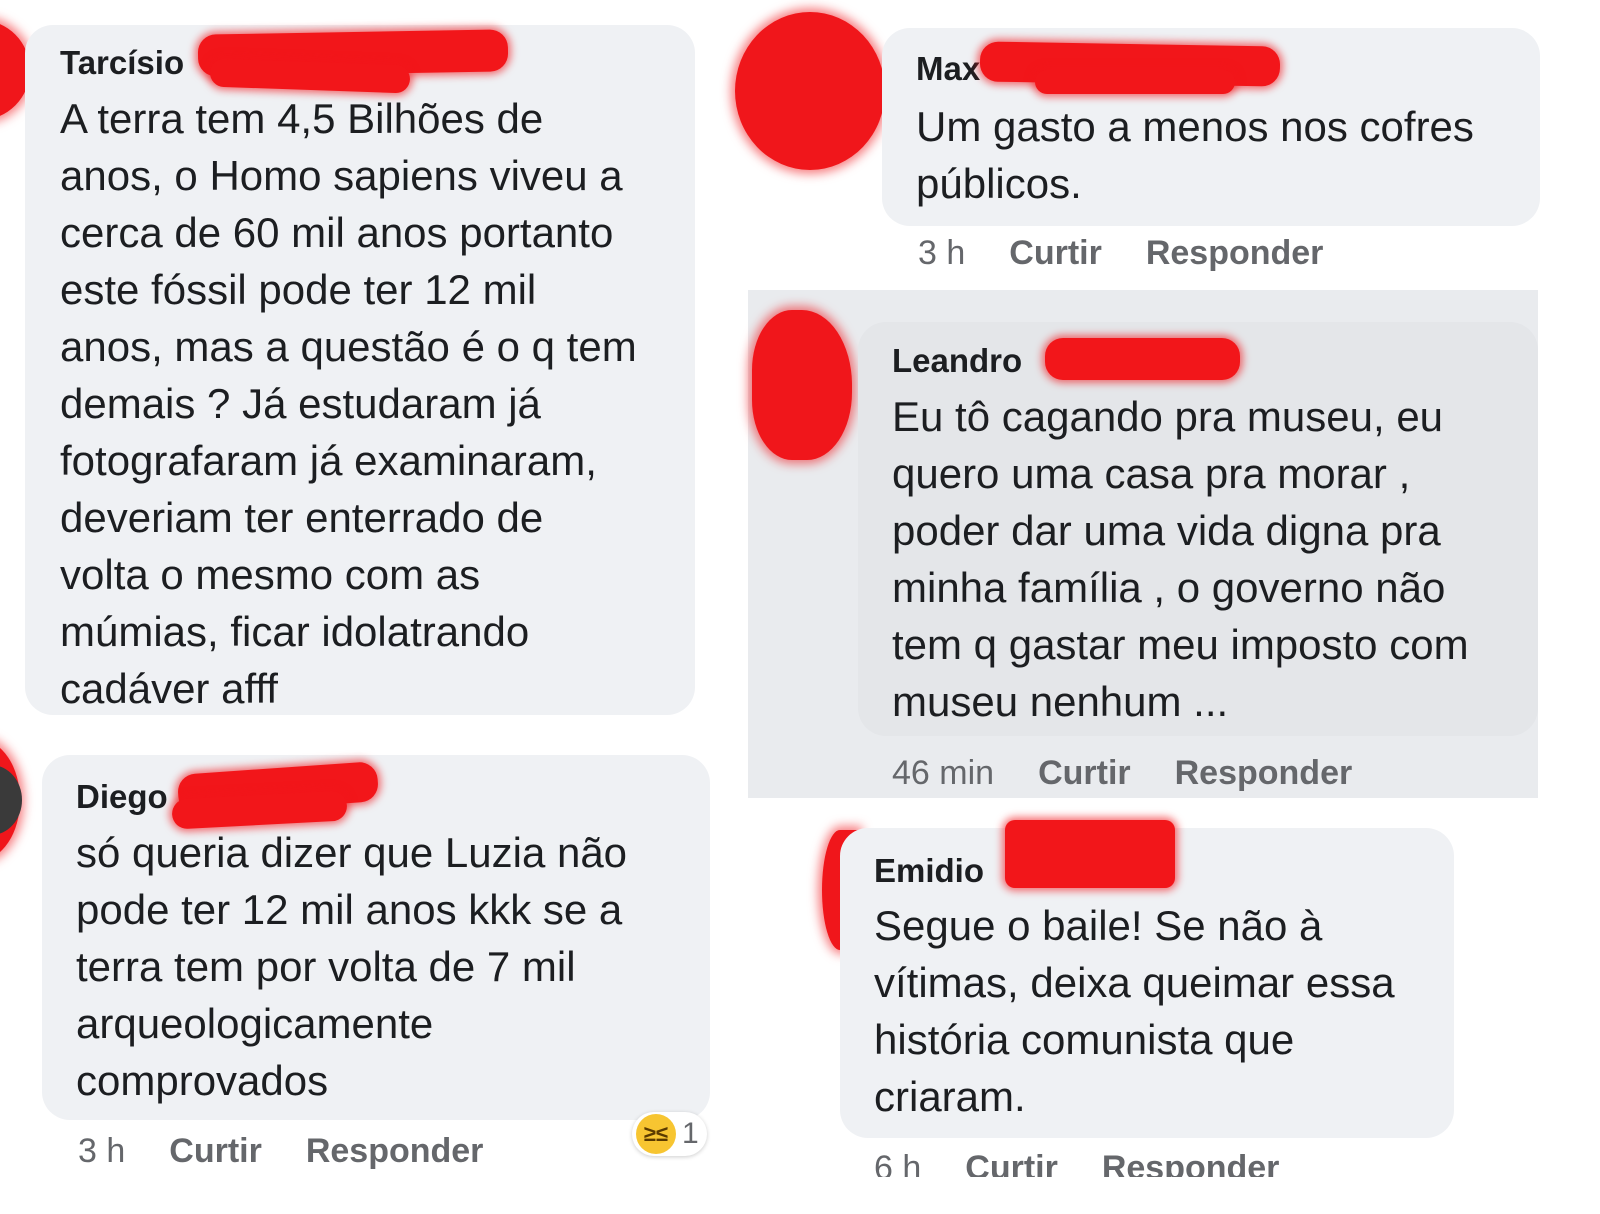 Image resolution: width=1600 pixels, height=1214 pixels. Describe the element at coordinates (1180, 644) in the screenshot. I see `comment-line: tem q gastar meu imposto com` at that location.